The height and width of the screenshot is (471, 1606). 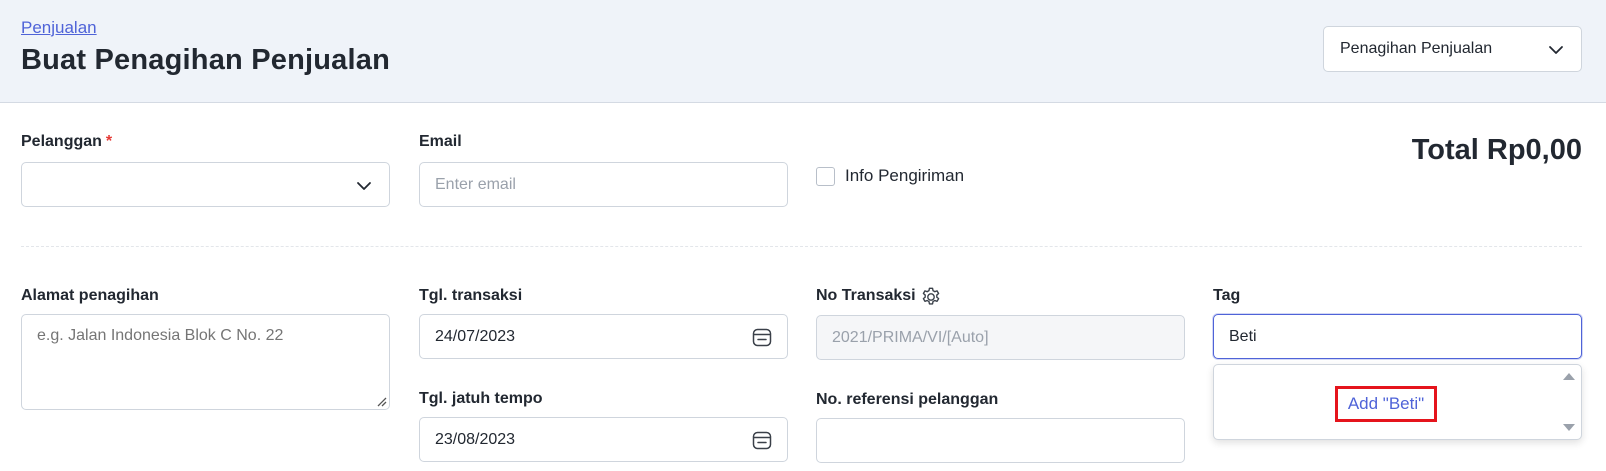 What do you see at coordinates (1496, 150) in the screenshot?
I see `total-amount: Total Rp0,00` at bounding box center [1496, 150].